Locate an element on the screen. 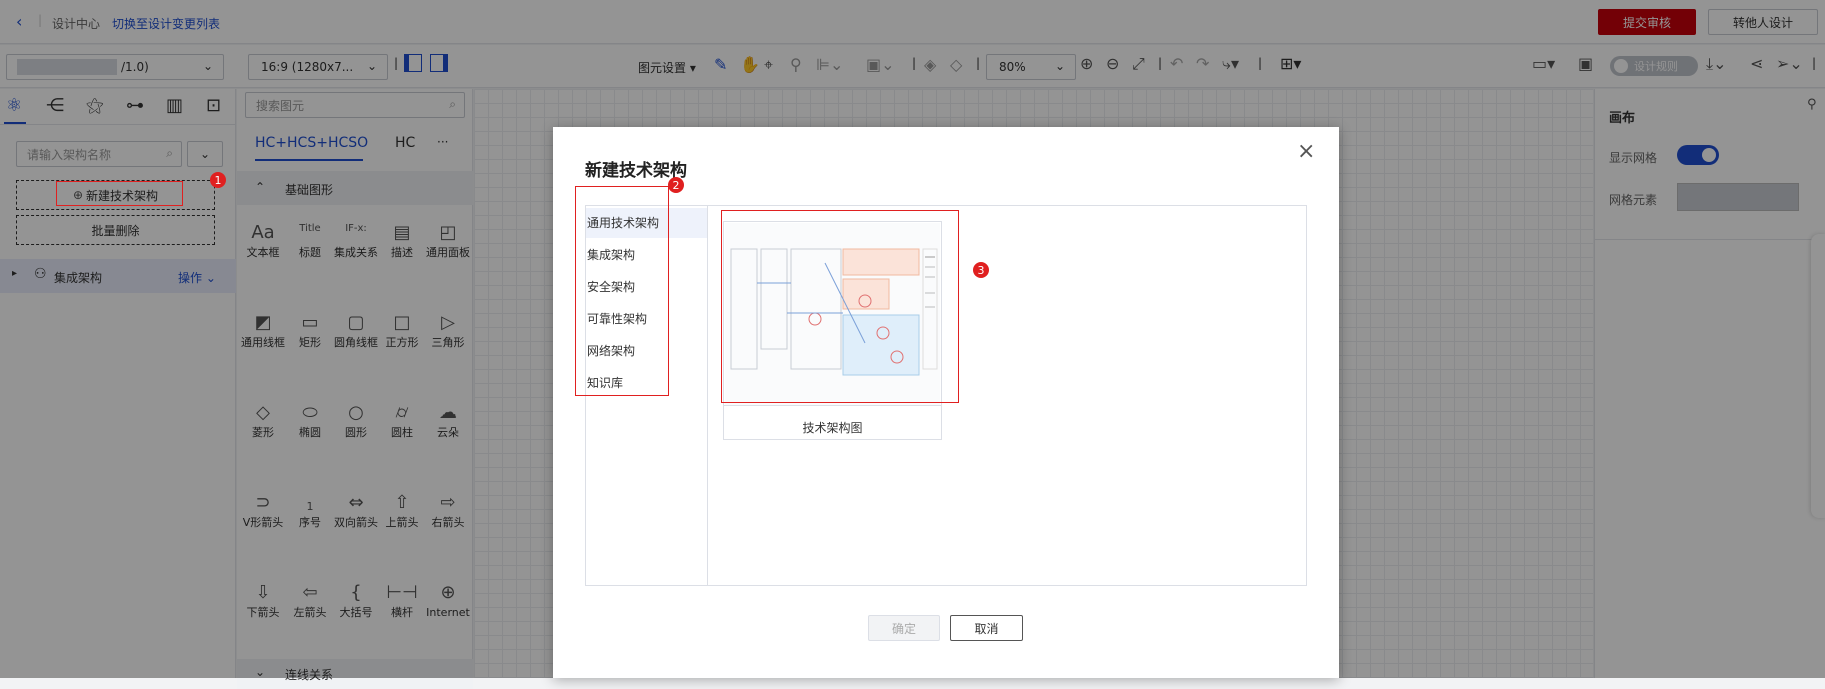 Image resolution: width=1825 pixels, height=689 pixels. confirm-button: 确定 is located at coordinates (904, 628).